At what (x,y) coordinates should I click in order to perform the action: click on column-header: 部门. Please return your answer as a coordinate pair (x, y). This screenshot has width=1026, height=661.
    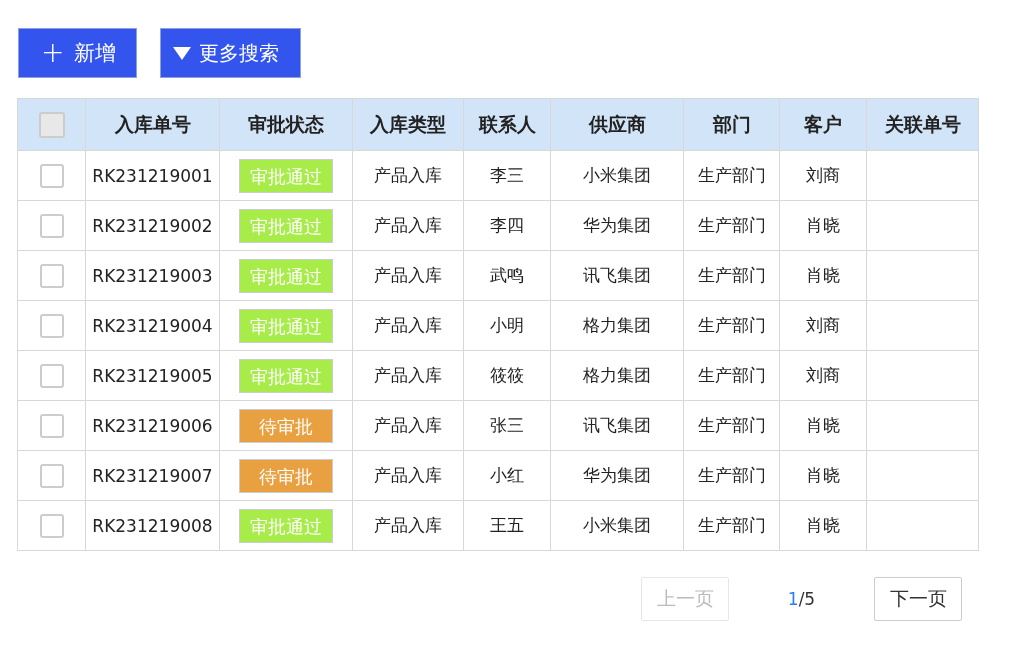
    Looking at the image, I should click on (731, 124).